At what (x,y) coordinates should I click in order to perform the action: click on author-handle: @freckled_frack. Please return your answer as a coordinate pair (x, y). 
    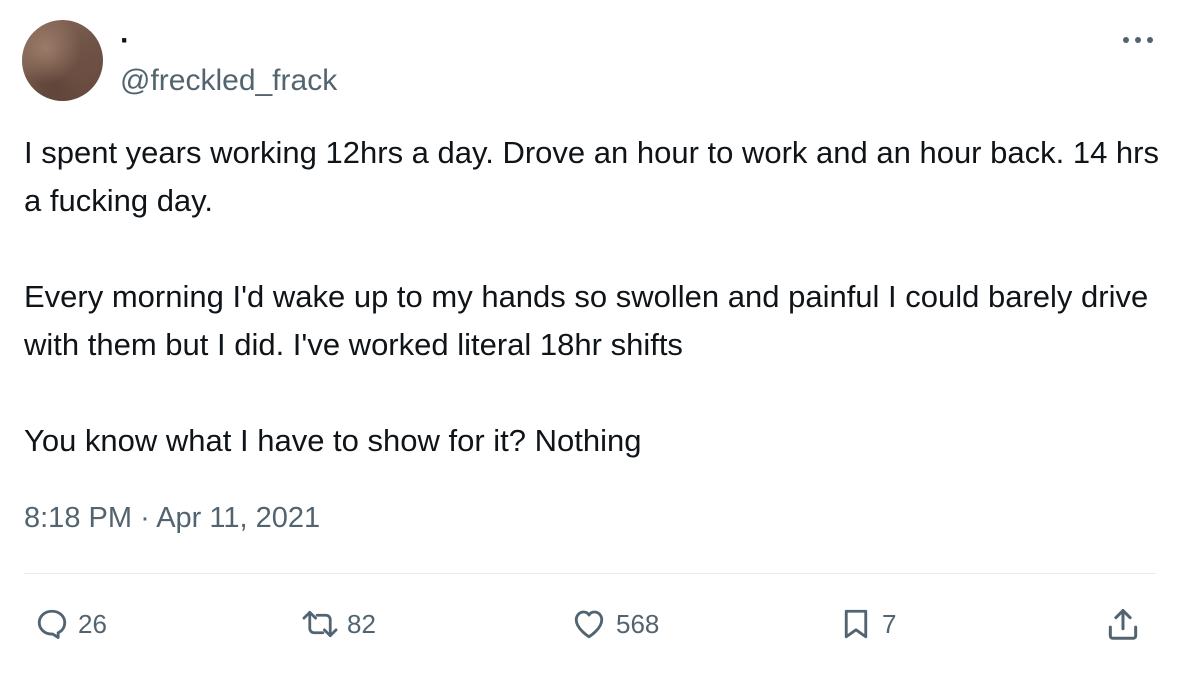
    Looking at the image, I should click on (228, 81).